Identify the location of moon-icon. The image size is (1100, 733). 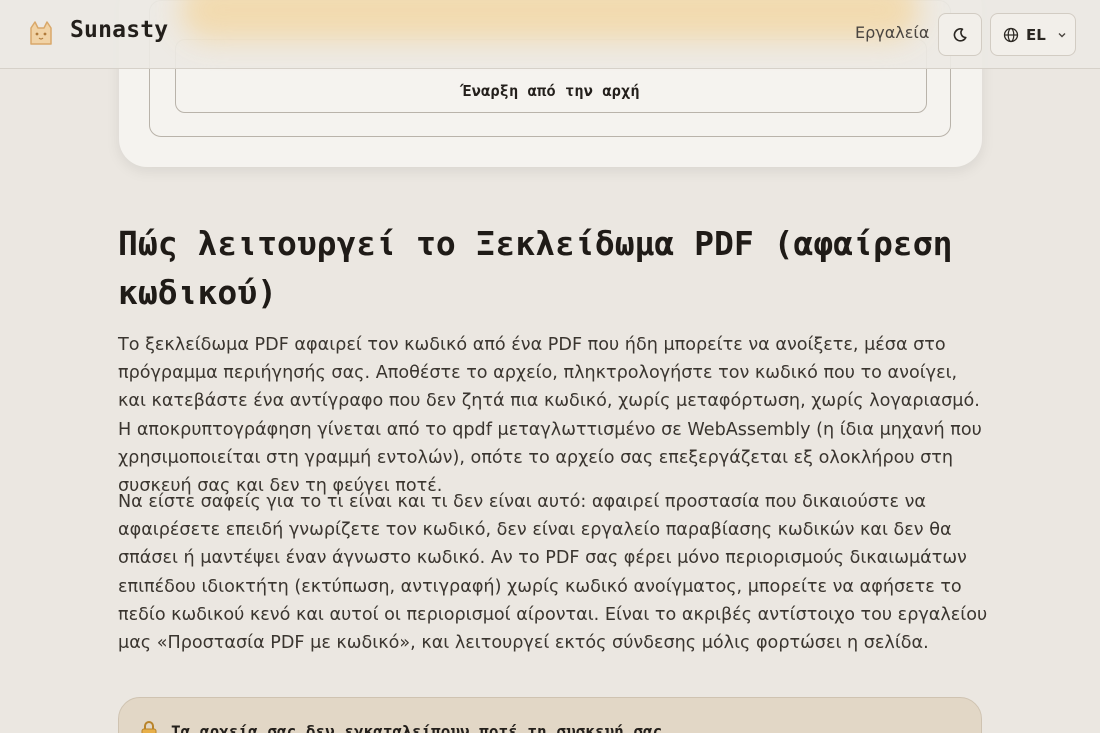
(960, 34).